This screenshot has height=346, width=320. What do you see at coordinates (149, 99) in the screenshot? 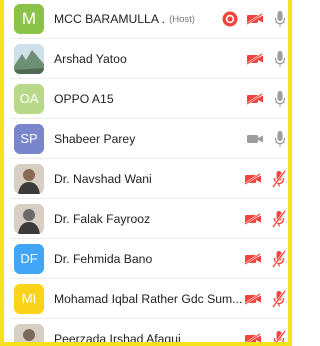
I see `participant-row: OA OPPO A15` at bounding box center [149, 99].